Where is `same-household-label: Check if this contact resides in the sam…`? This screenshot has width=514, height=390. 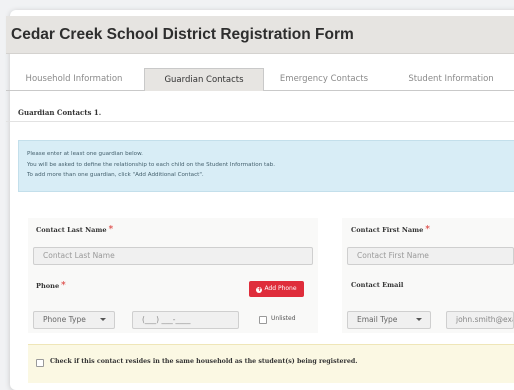
same-household-label: Check if this contact resides in the sam… is located at coordinates (204, 361).